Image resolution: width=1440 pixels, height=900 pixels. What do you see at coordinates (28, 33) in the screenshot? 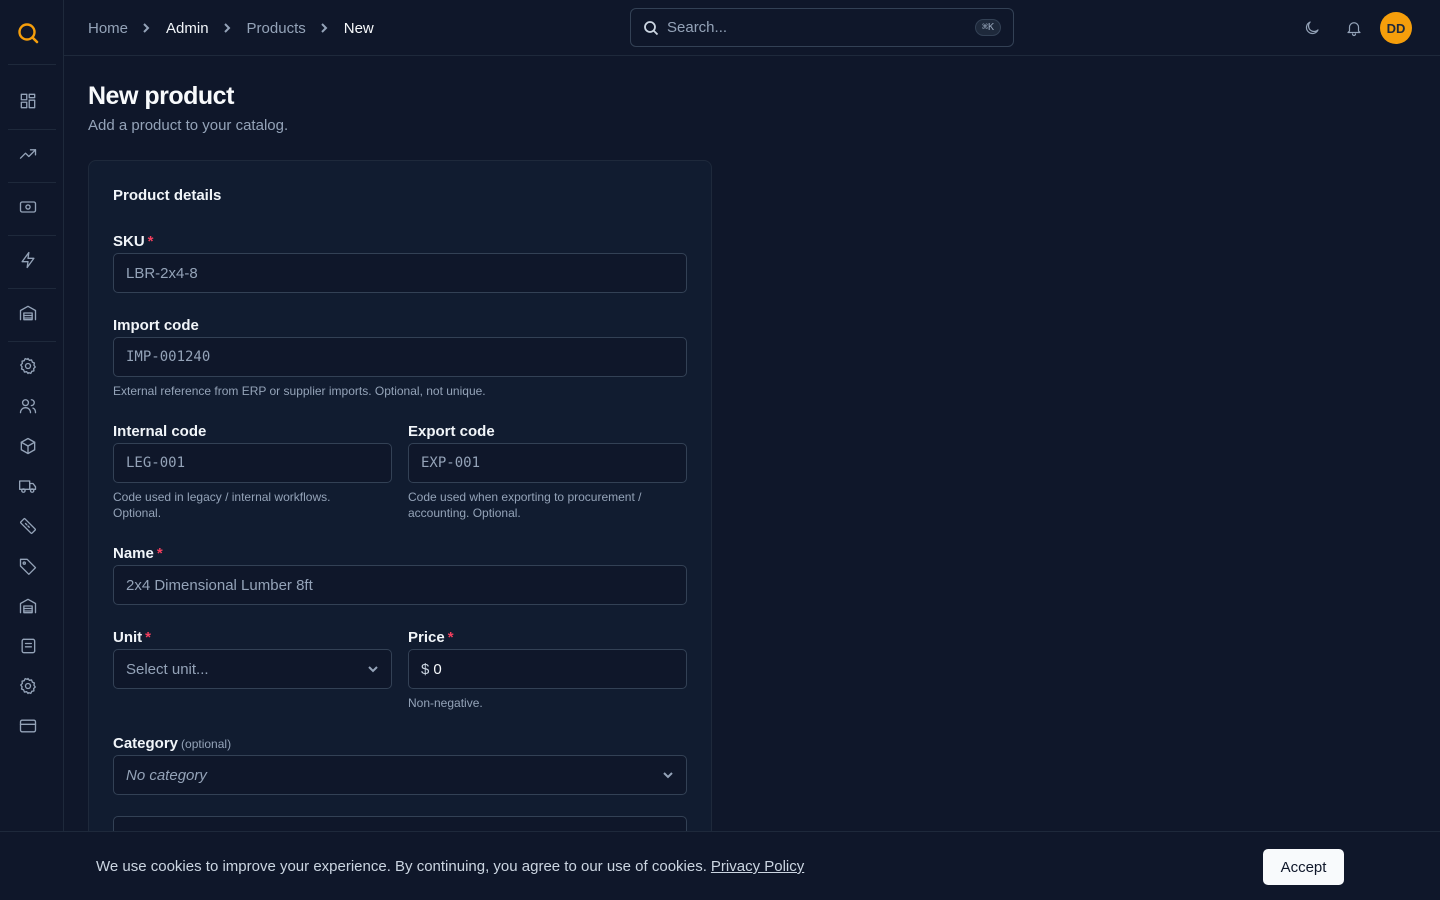
I see `app-logo-icon` at bounding box center [28, 33].